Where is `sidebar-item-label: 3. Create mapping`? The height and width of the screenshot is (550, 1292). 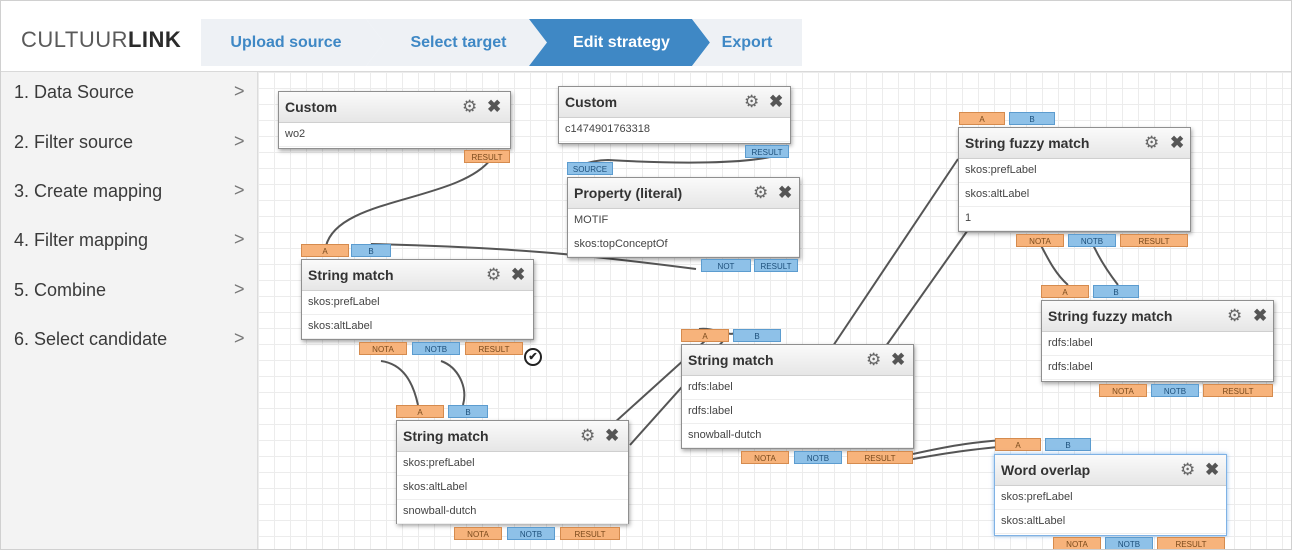
sidebar-item-label: 3. Create mapping is located at coordinates (88, 191).